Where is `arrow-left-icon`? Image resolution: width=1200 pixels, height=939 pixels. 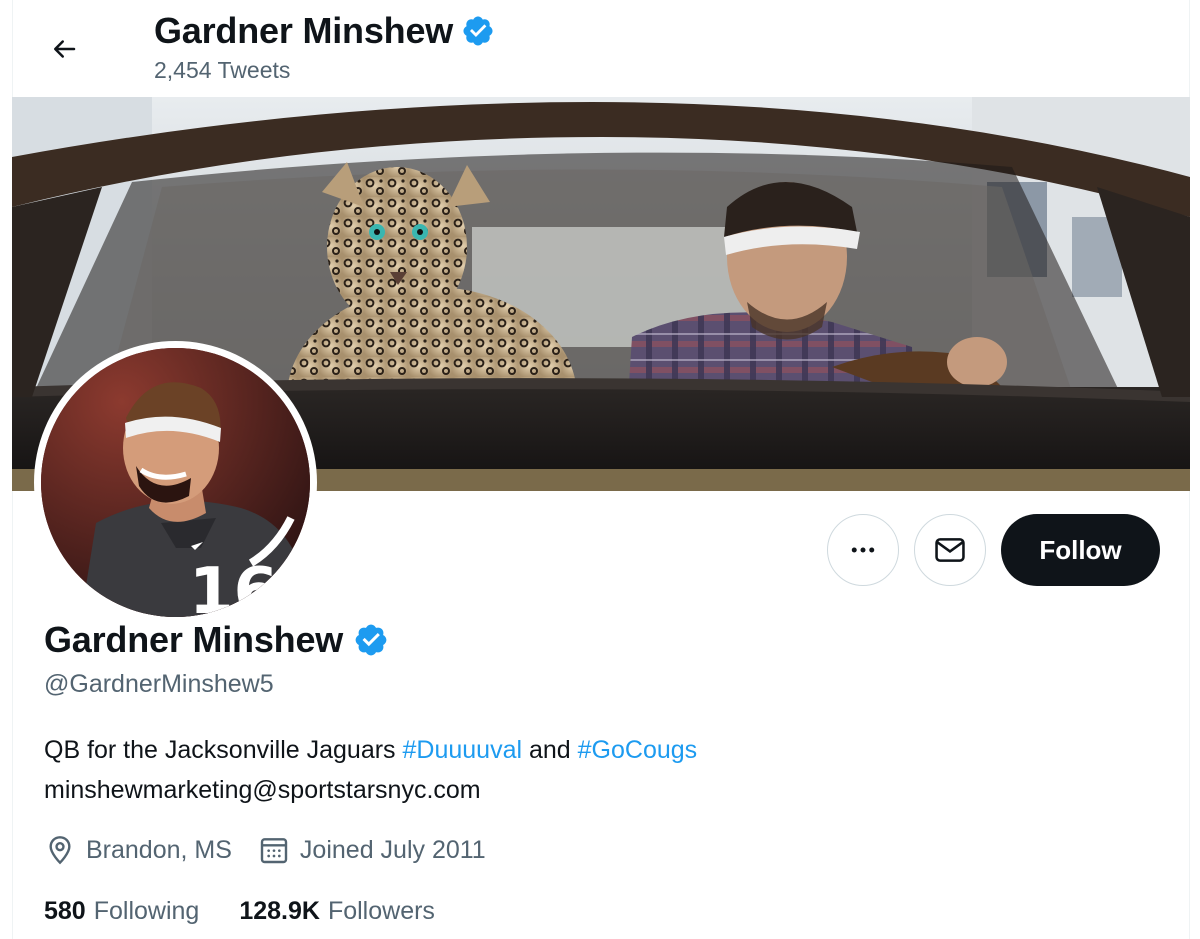 arrow-left-icon is located at coordinates (65, 49).